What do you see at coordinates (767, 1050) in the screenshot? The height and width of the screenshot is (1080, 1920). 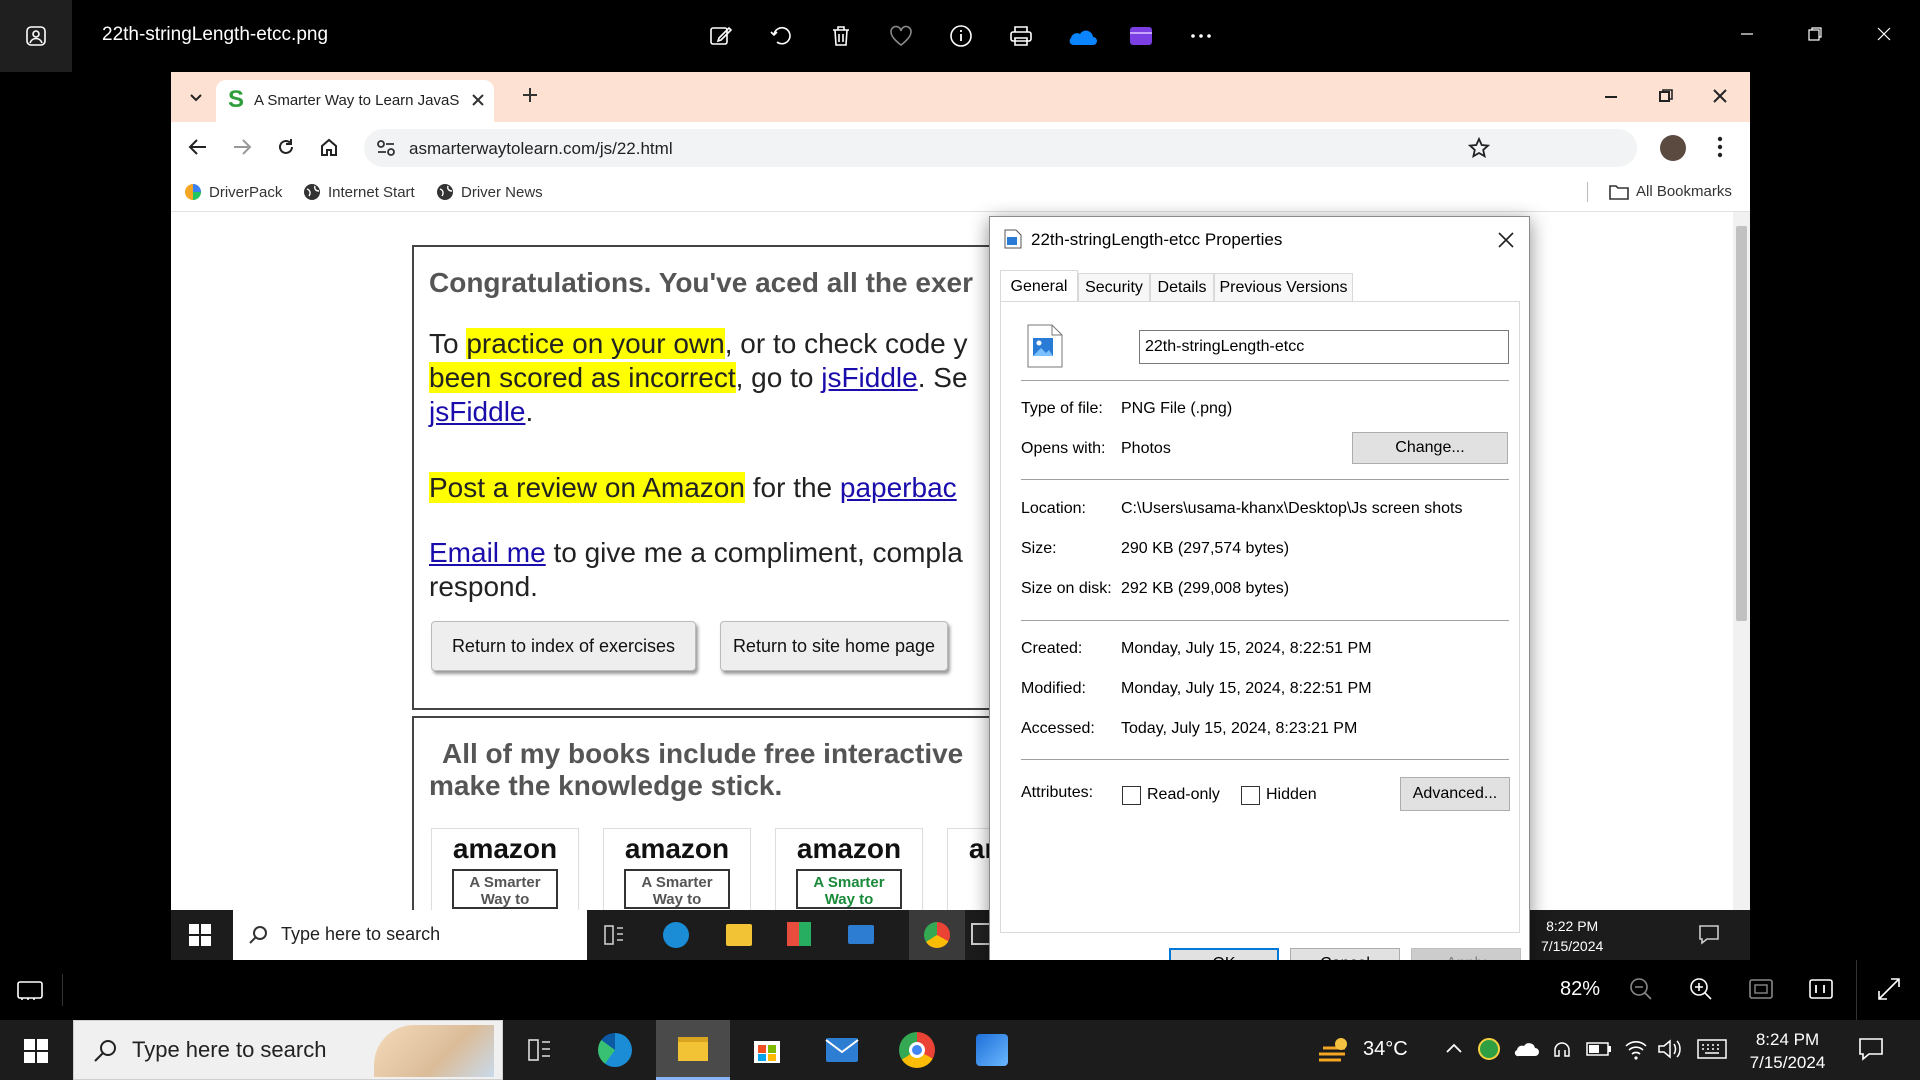 I see `store-button` at bounding box center [767, 1050].